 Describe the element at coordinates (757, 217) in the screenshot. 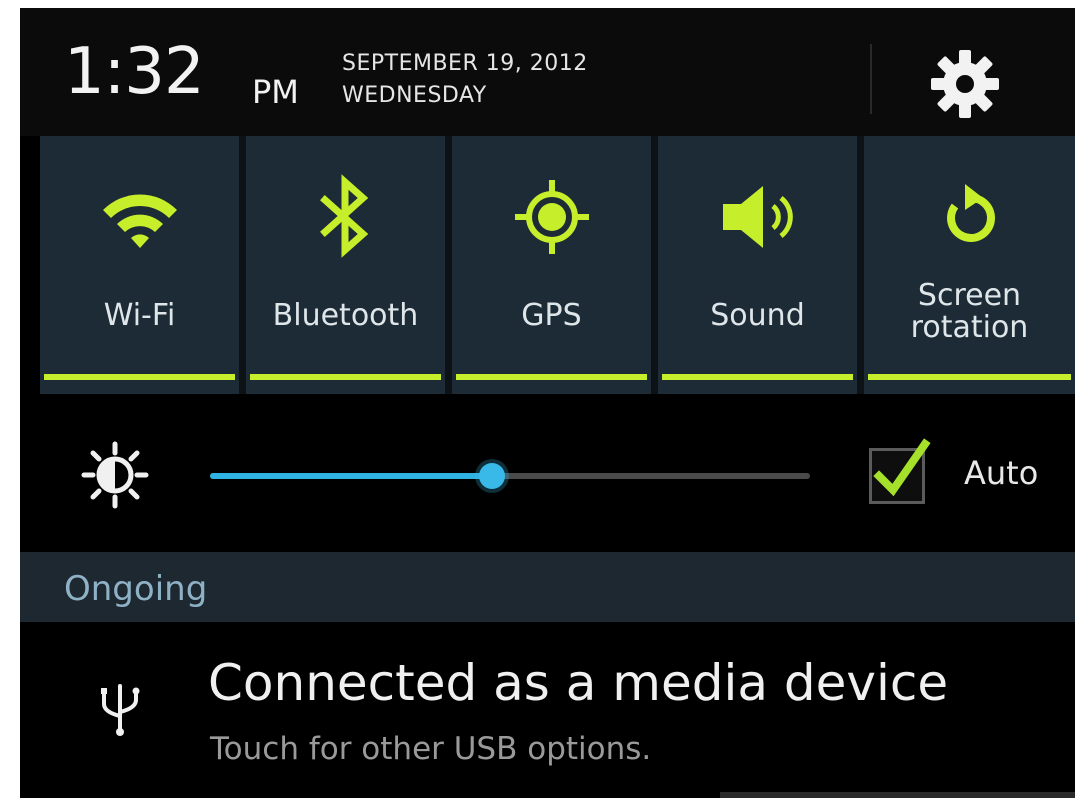

I see `sound-icon` at that location.